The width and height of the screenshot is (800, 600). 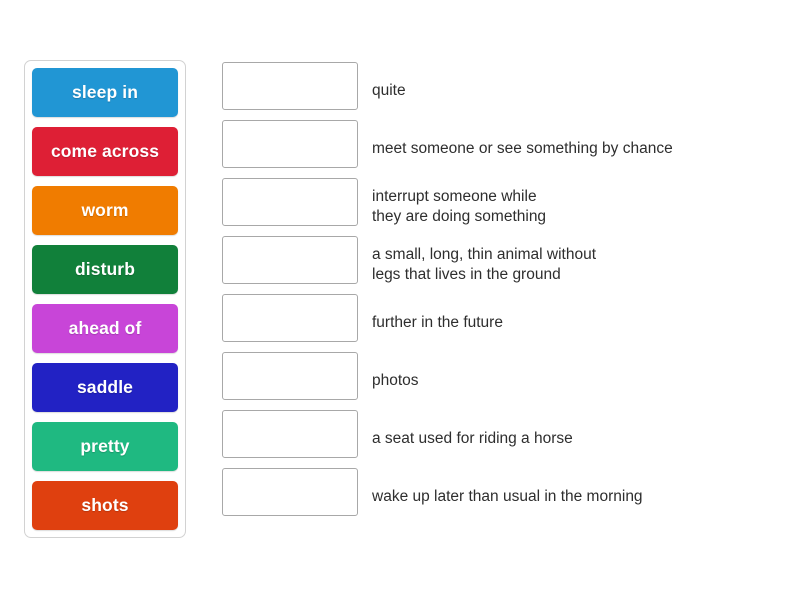 I want to click on answer-row: photos, so click(x=502, y=381).